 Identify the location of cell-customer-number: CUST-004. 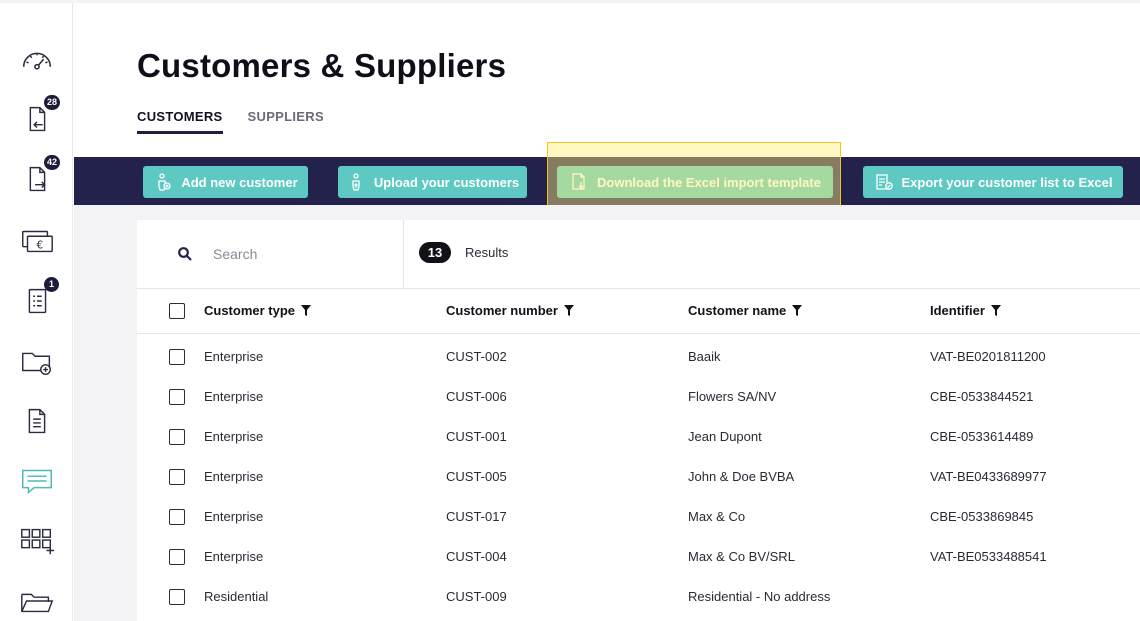
(476, 556).